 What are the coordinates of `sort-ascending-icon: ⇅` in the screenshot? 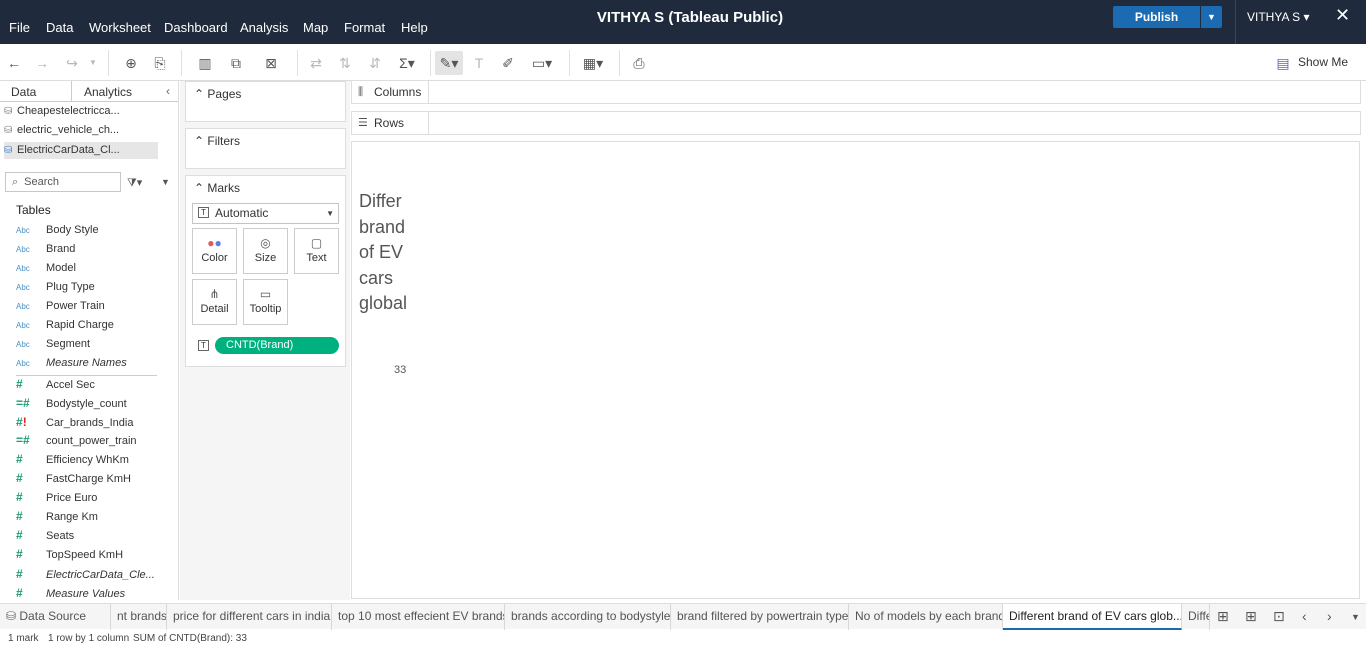 It's located at (345, 63).